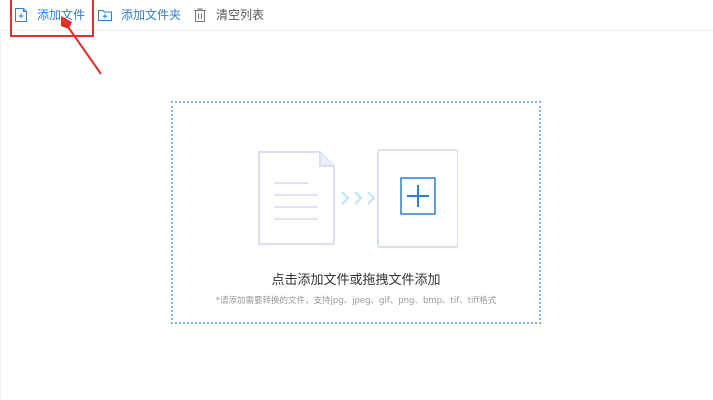  I want to click on clear-list-button: 清空列表, so click(228, 15).